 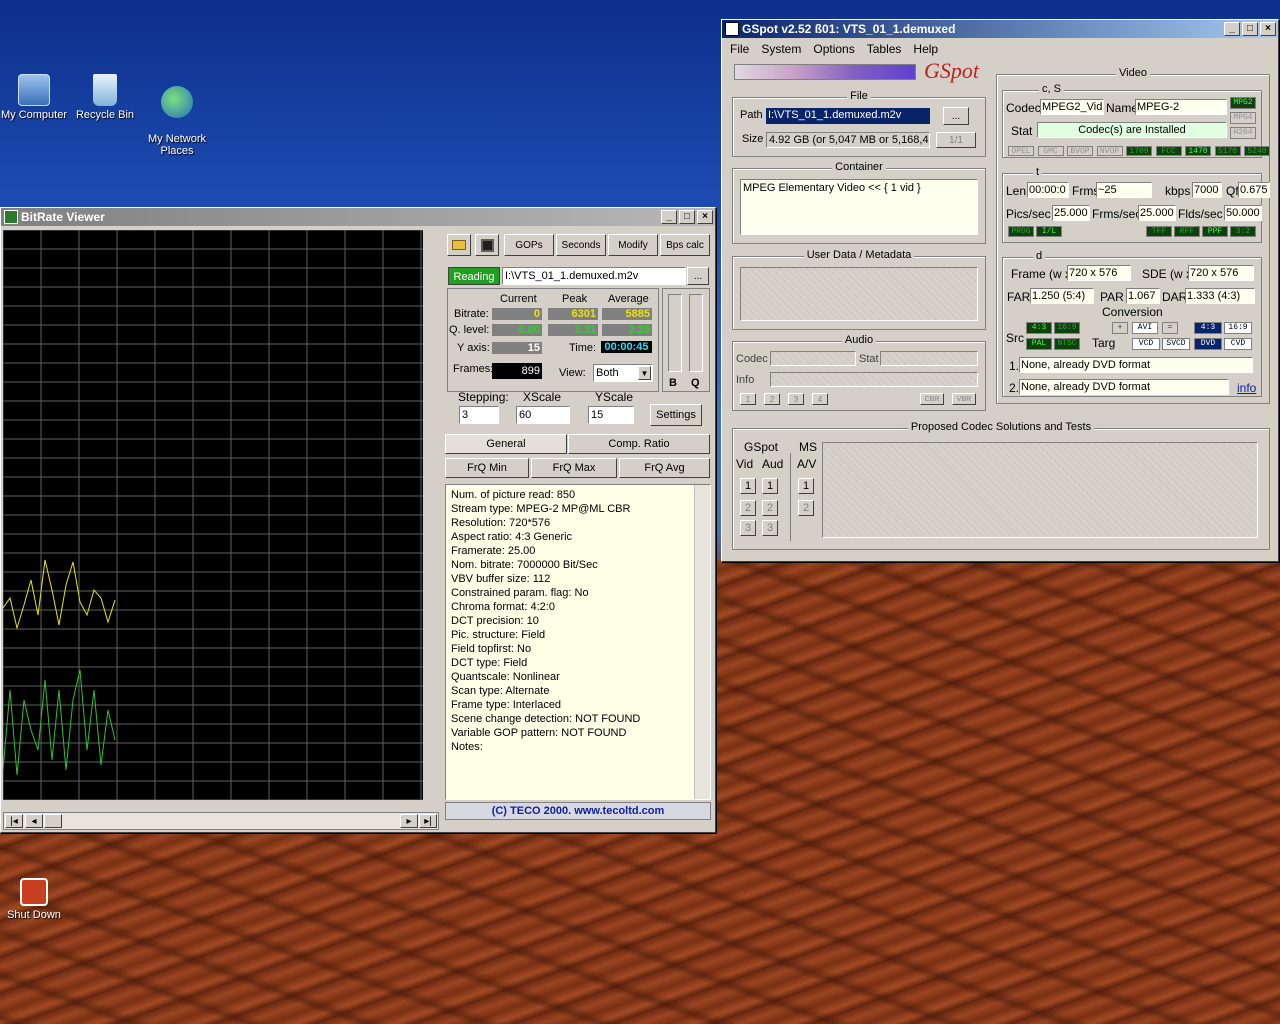 What do you see at coordinates (1238, 328) in the screenshot?
I see `target-button: 16:9` at bounding box center [1238, 328].